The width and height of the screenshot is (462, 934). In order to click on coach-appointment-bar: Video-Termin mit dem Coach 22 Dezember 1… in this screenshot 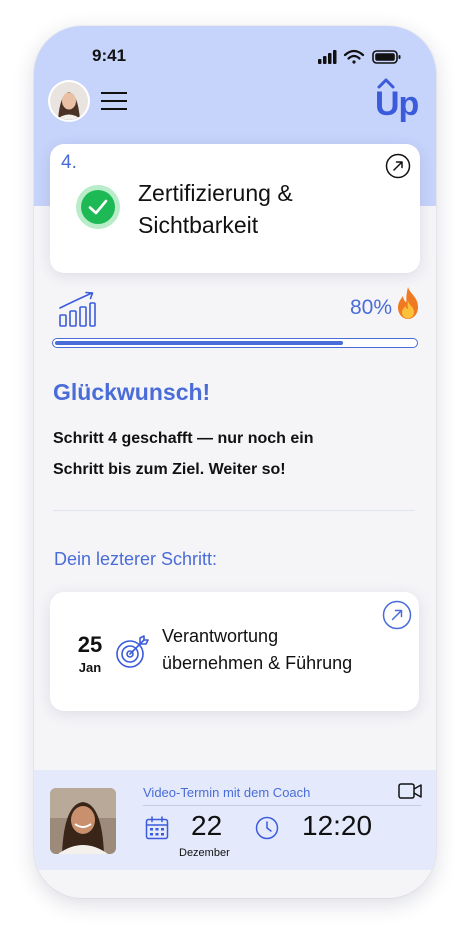, I will do `click(235, 820)`.